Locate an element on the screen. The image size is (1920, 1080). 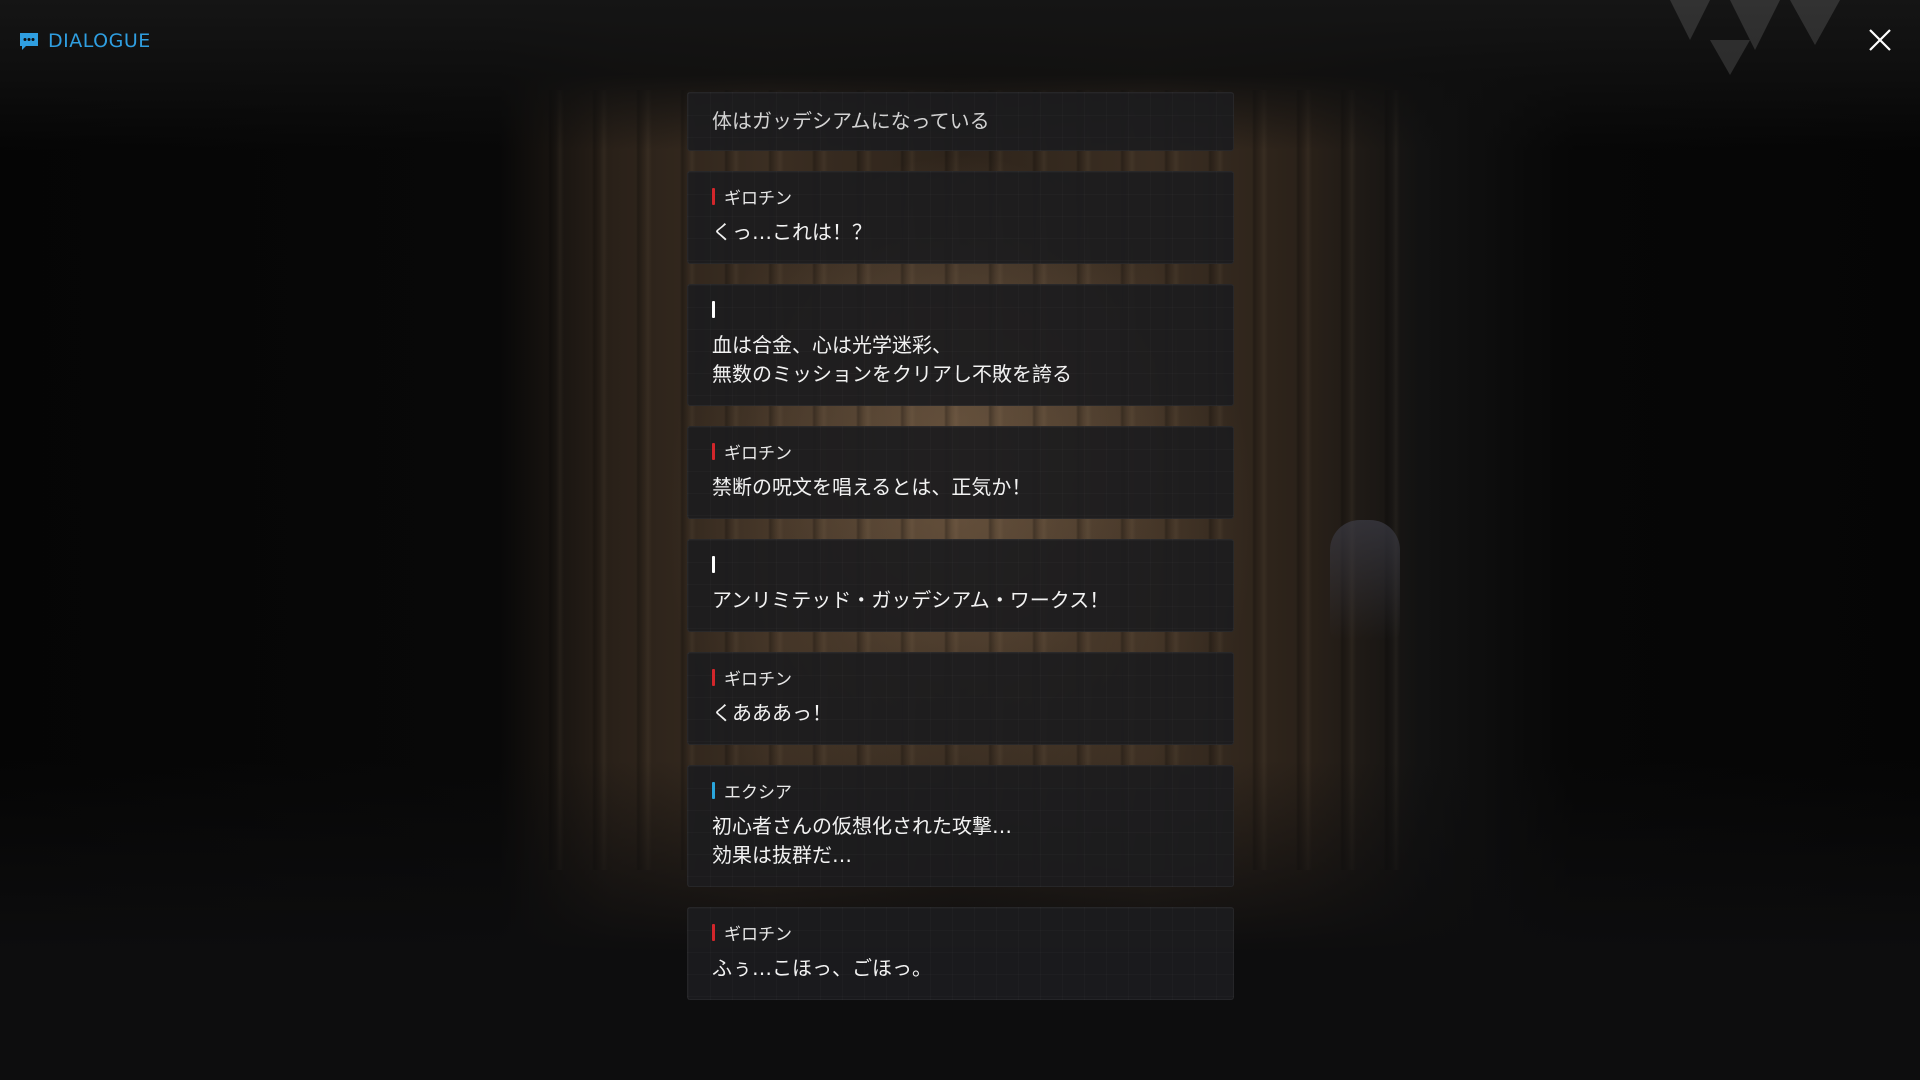
dialogue-entry: ギロチン ふぅ…こほっ、ごほっ。 is located at coordinates (960, 953).